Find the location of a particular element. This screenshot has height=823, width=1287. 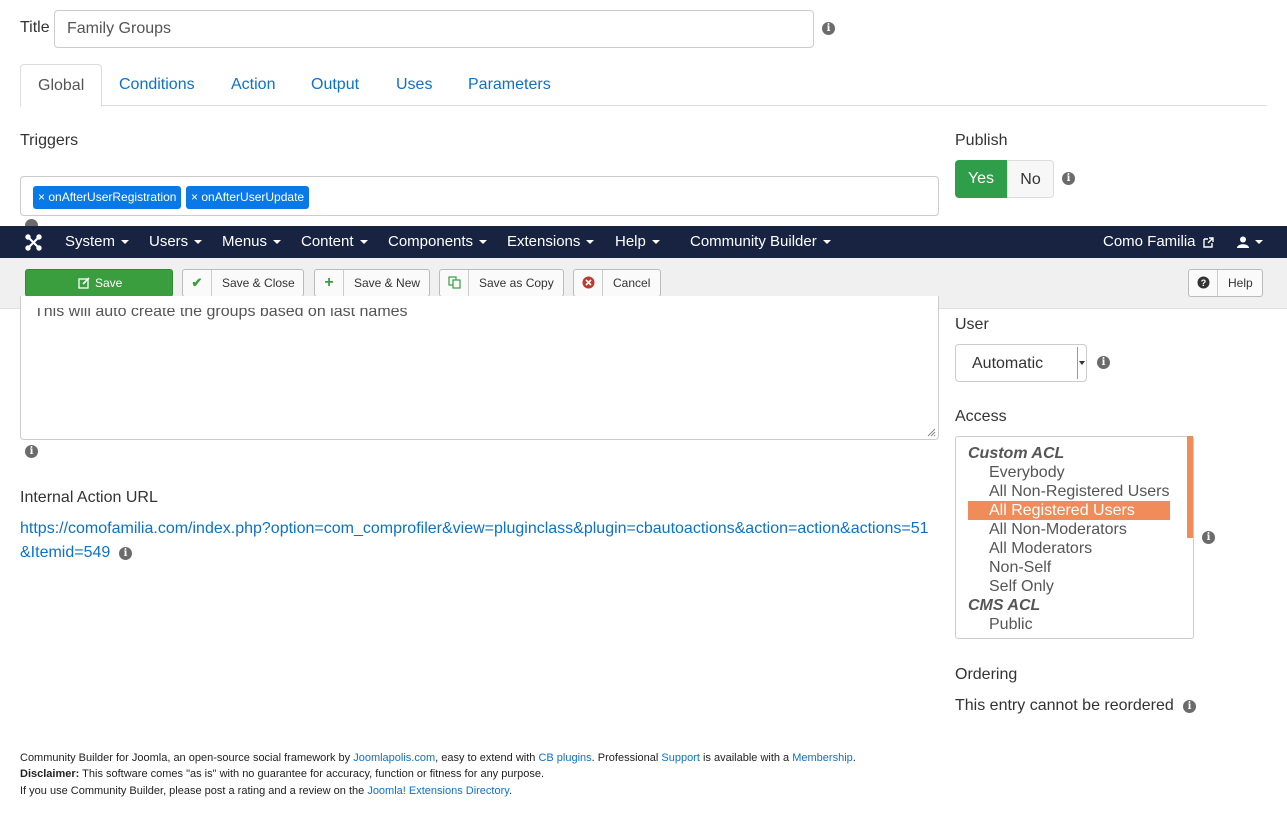

acl-option: All Non-Registered Users is located at coordinates (1069, 491).